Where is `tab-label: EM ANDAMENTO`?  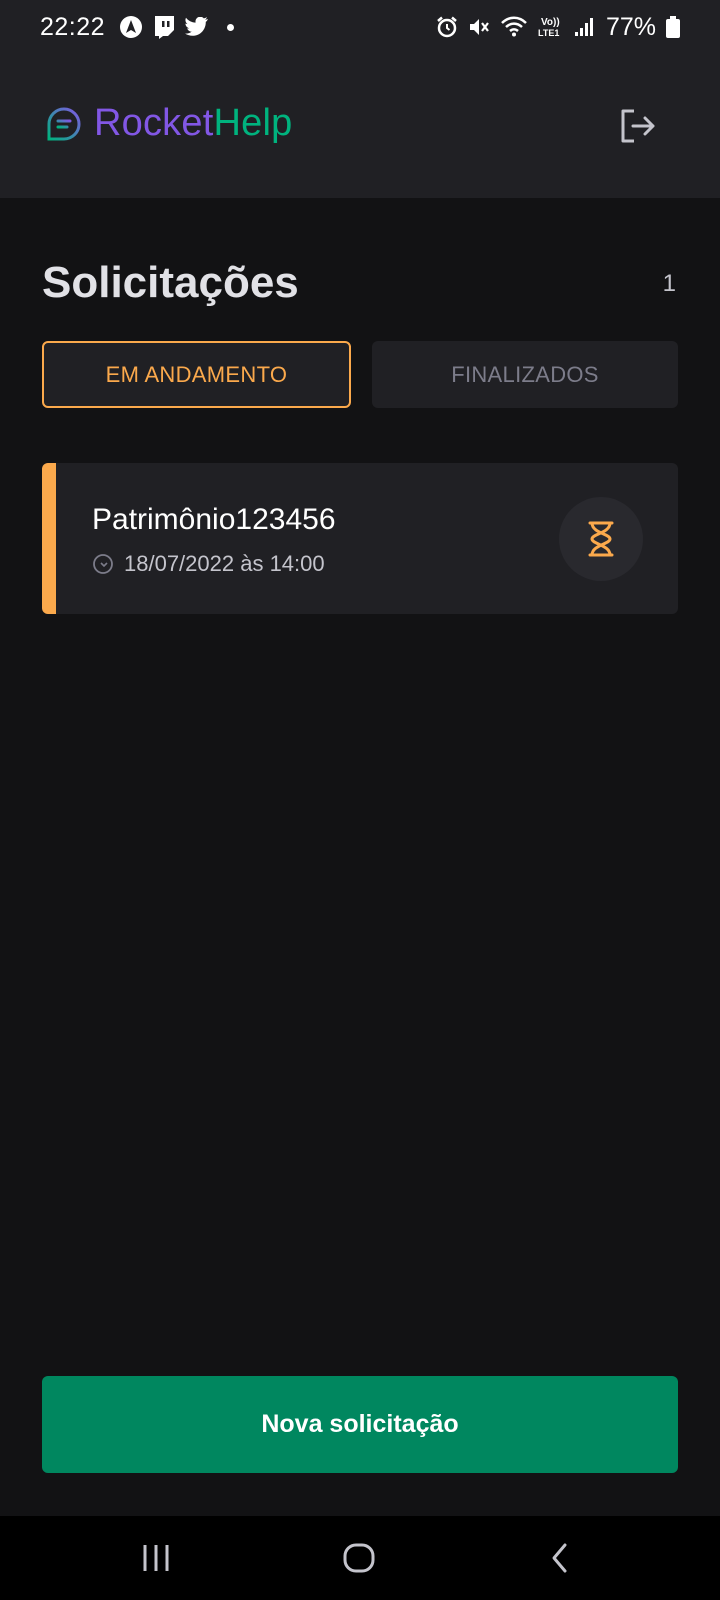 tab-label: EM ANDAMENTO is located at coordinates (196, 374).